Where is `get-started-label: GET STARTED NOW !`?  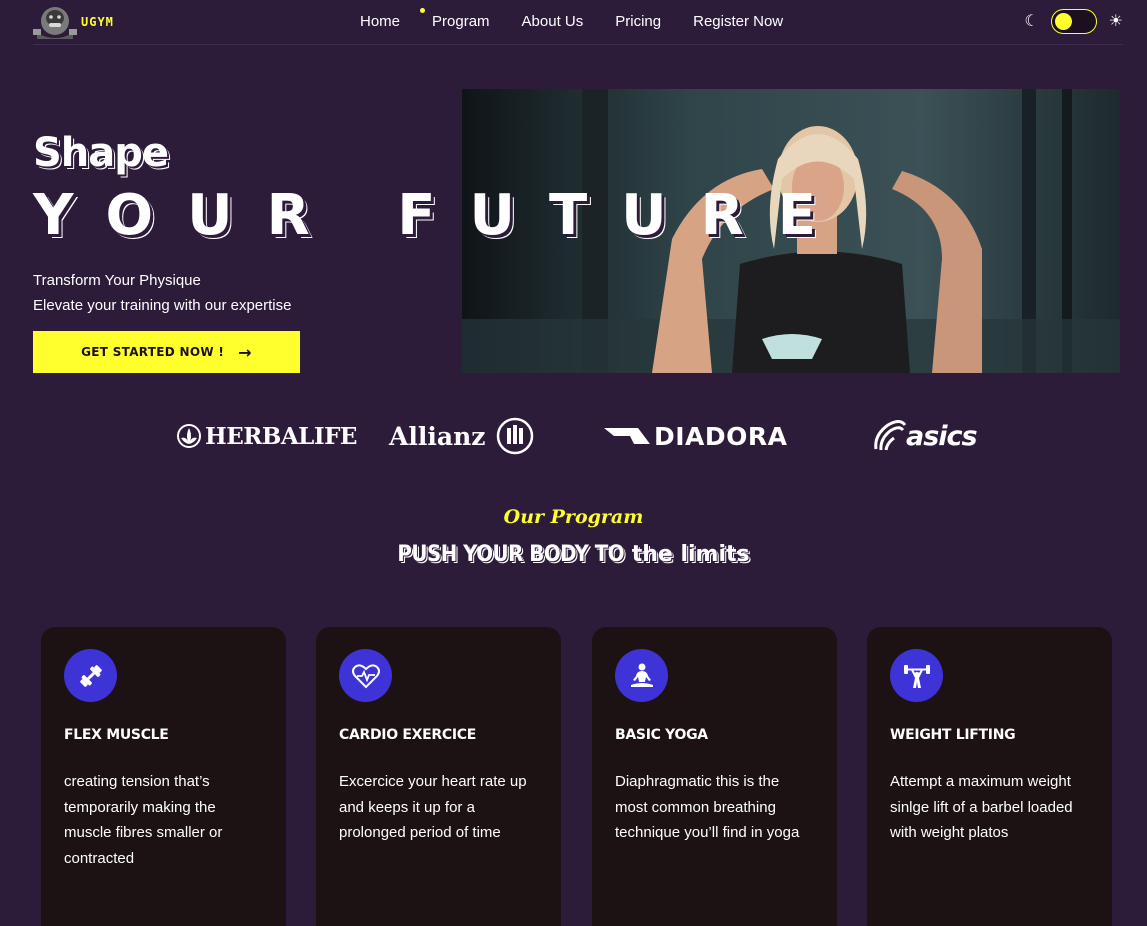
get-started-label: GET STARTED NOW ! is located at coordinates (153, 352).